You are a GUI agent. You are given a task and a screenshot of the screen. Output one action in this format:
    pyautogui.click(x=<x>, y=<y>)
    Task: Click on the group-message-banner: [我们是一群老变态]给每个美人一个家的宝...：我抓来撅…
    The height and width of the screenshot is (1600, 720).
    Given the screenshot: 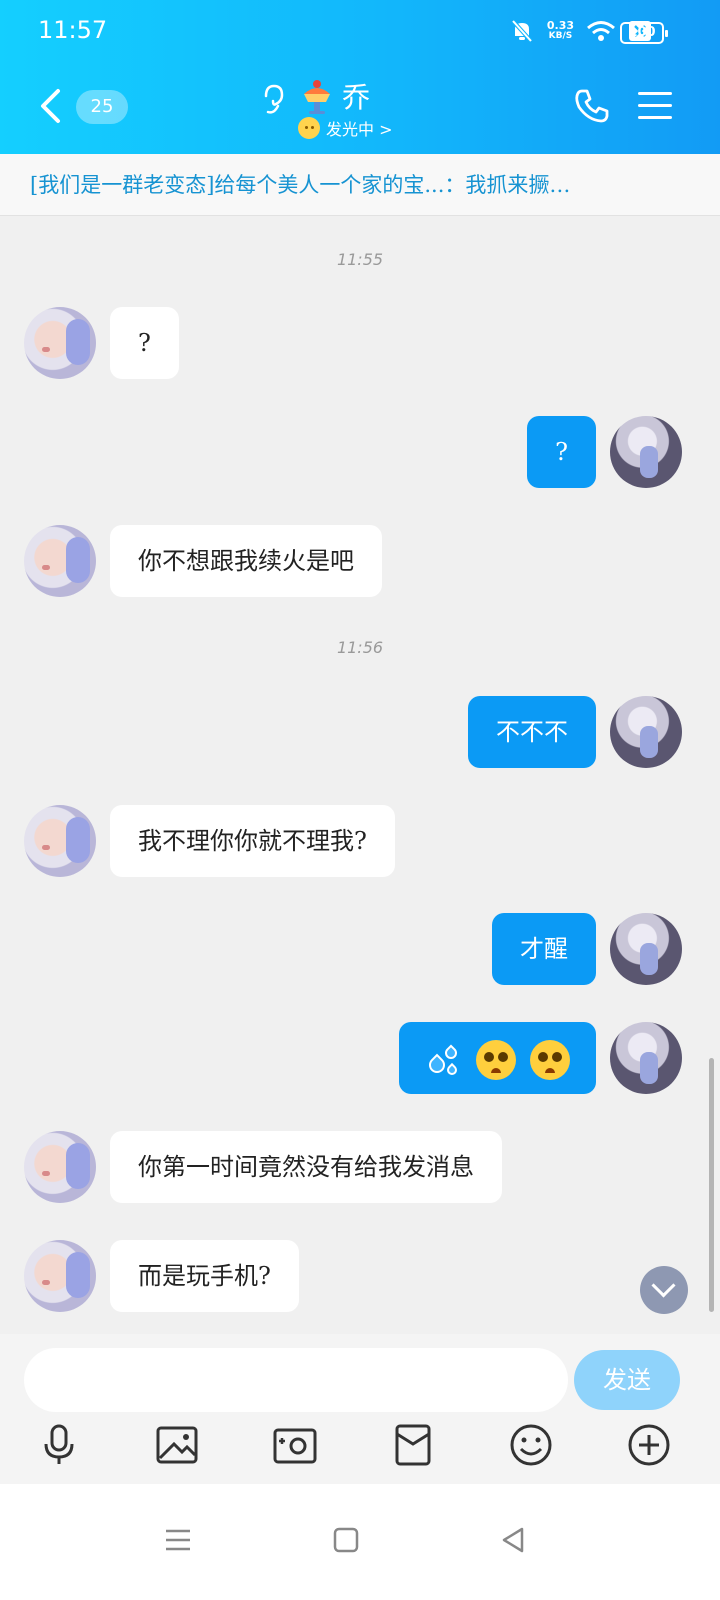 What is the action you would take?
    pyautogui.click(x=360, y=185)
    